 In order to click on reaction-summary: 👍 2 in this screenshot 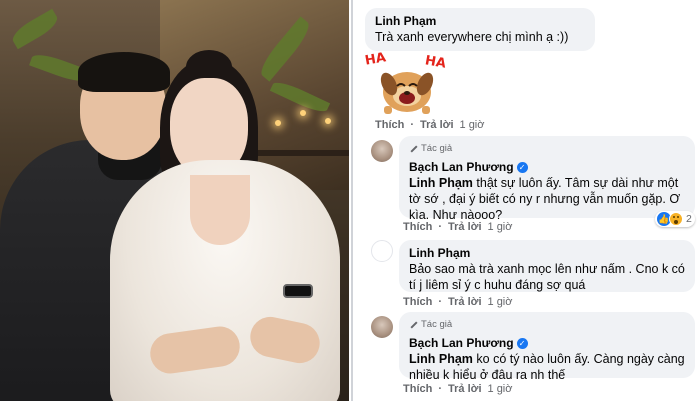, I will do `click(675, 219)`.